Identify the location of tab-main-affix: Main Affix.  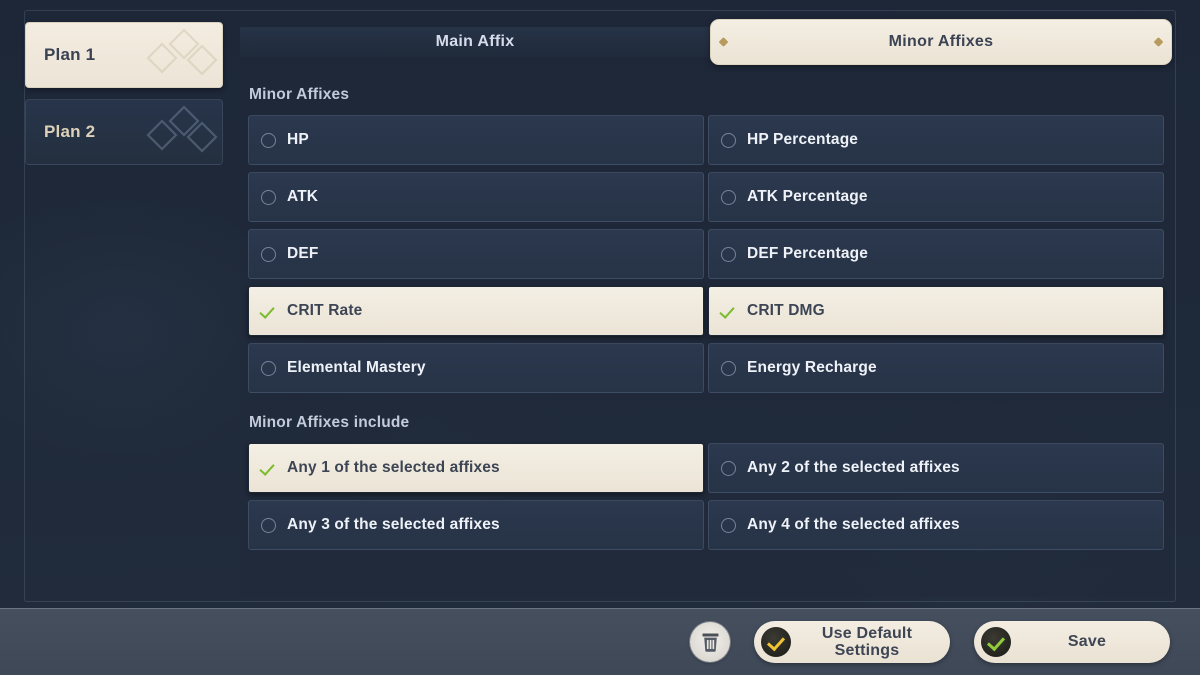
(475, 42).